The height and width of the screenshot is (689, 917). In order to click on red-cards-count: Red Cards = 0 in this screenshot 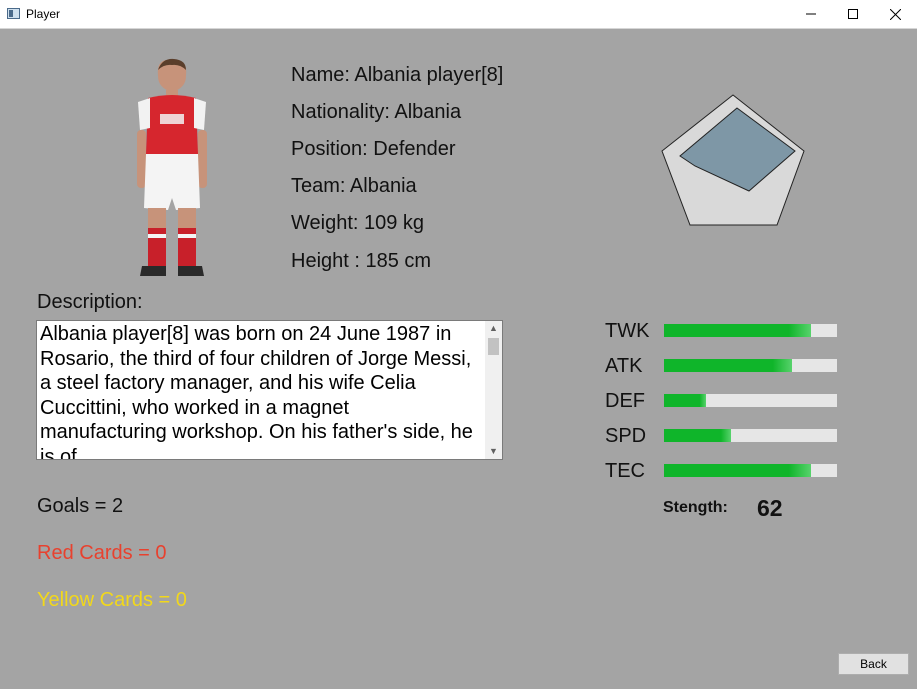, I will do `click(102, 553)`.